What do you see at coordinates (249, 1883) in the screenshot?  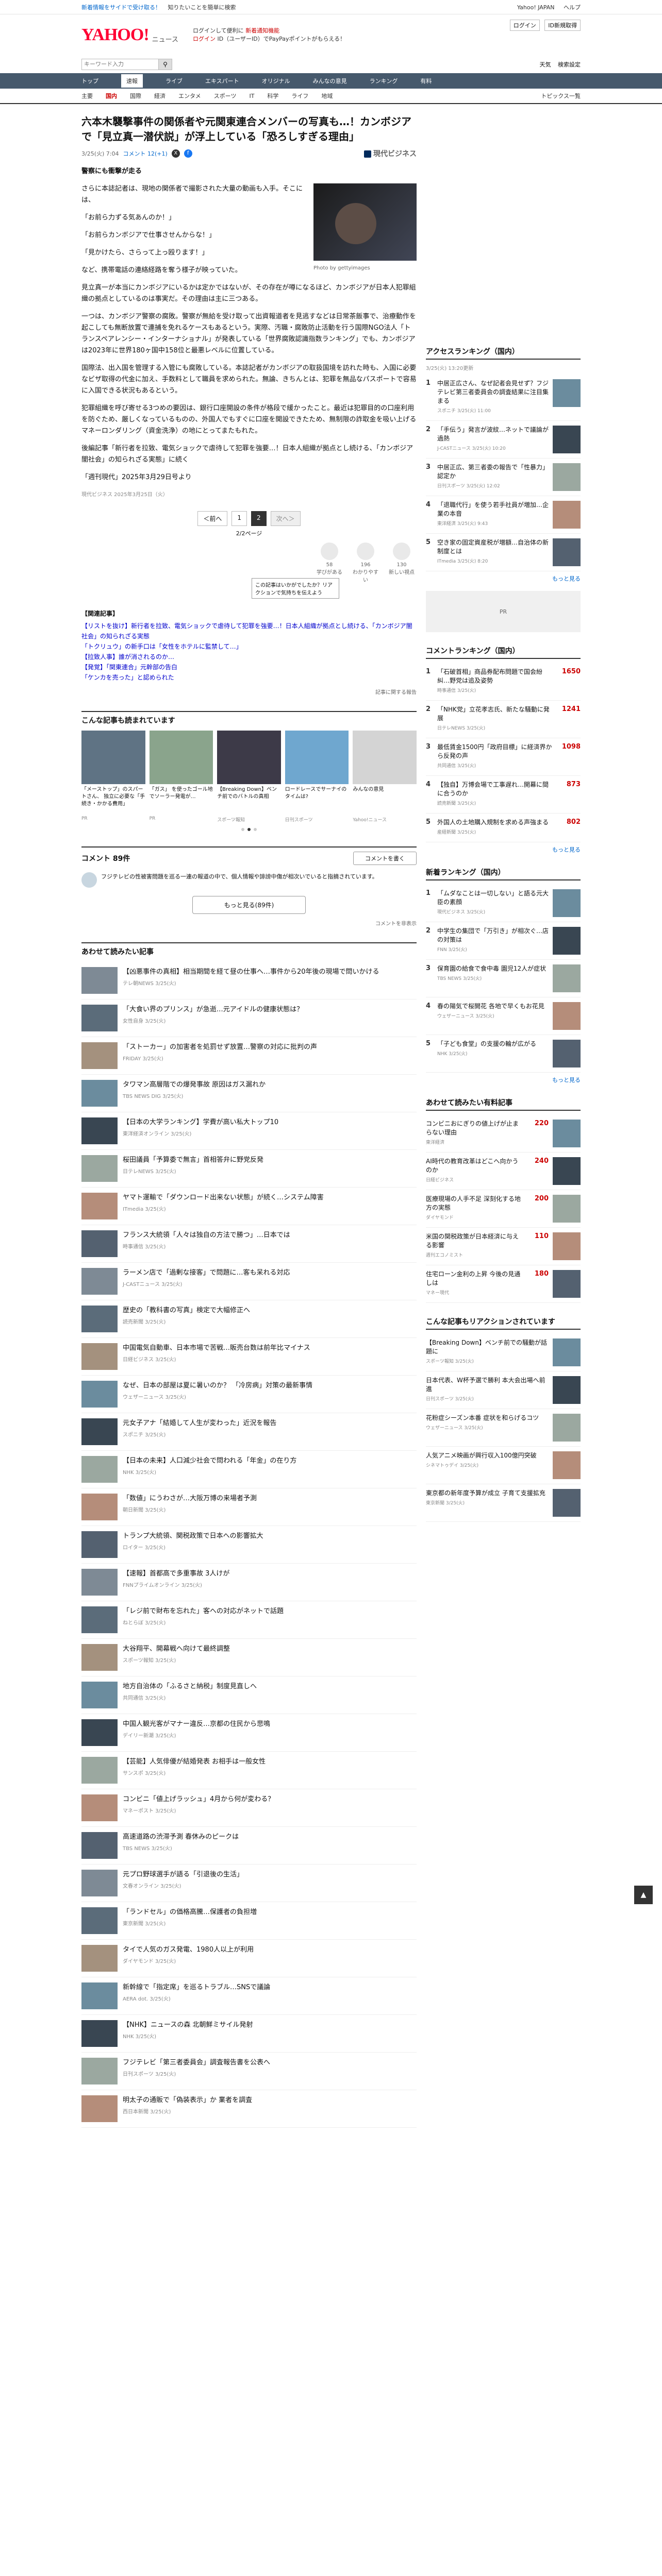 I see `feed-item: 元プロ野球選手が語る「引退後の生活」 文春オンライン 3/25(火)` at bounding box center [249, 1883].